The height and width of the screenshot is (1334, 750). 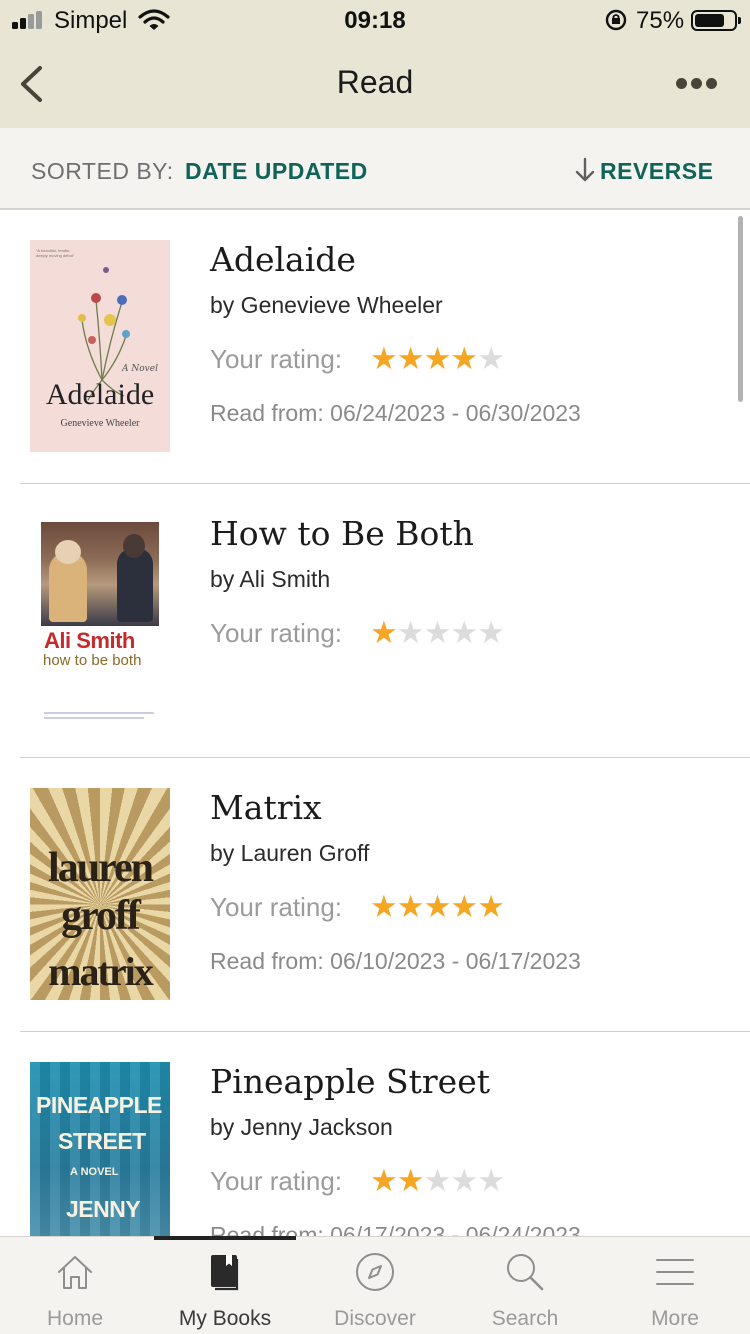 I want to click on navigation-bar: Read, so click(x=375, y=84).